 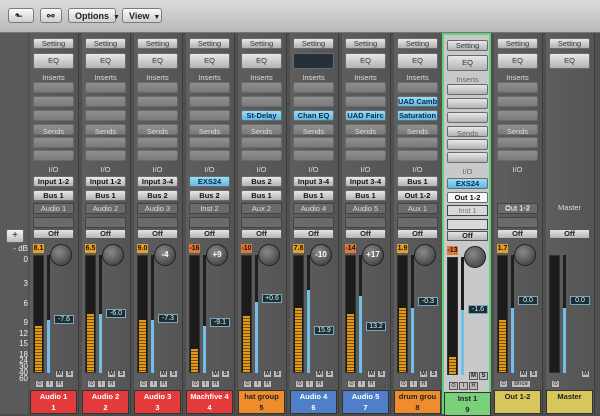 What do you see at coordinates (64, 319) in the screenshot?
I see `volume-readout: -7.6` at bounding box center [64, 319].